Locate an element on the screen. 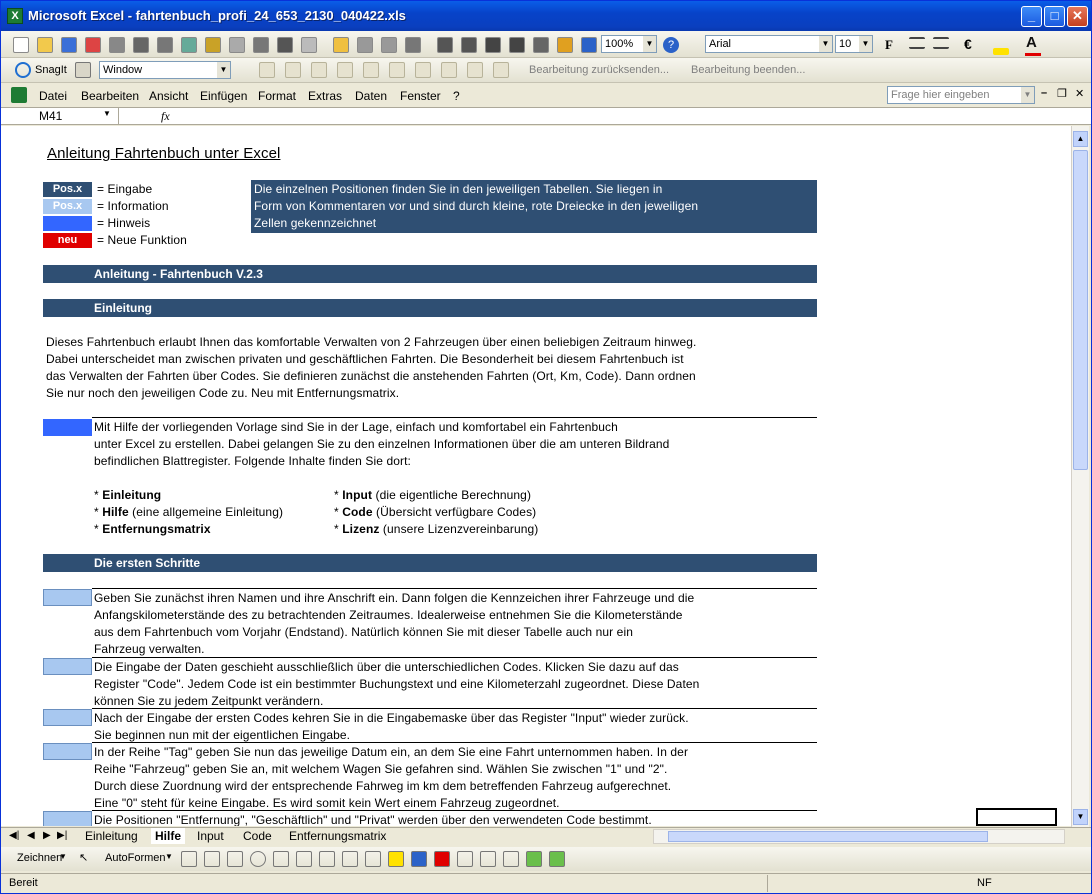  arrow-style-icon is located at coordinates (511, 859).